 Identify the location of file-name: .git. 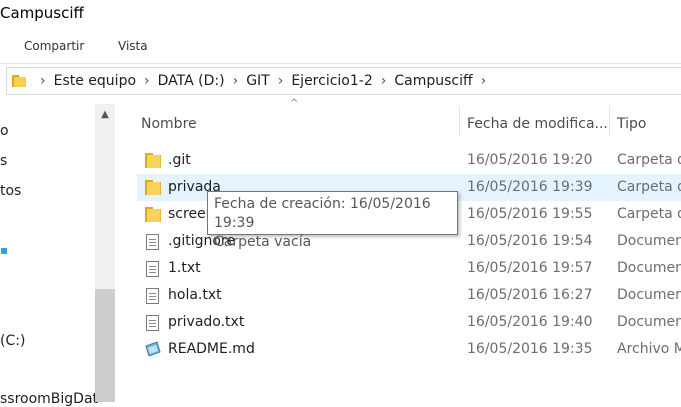
(179, 160).